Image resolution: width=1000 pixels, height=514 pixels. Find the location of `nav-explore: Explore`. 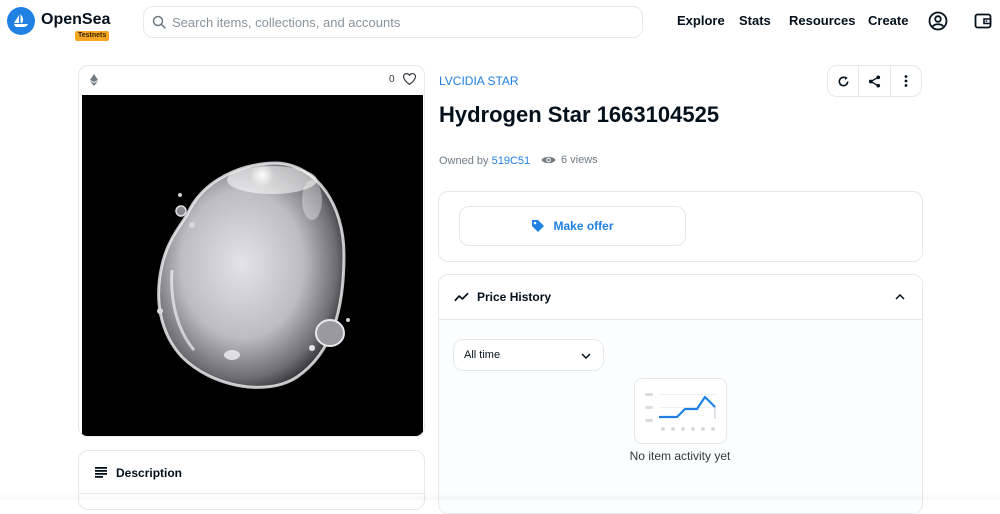

nav-explore: Explore is located at coordinates (701, 20).